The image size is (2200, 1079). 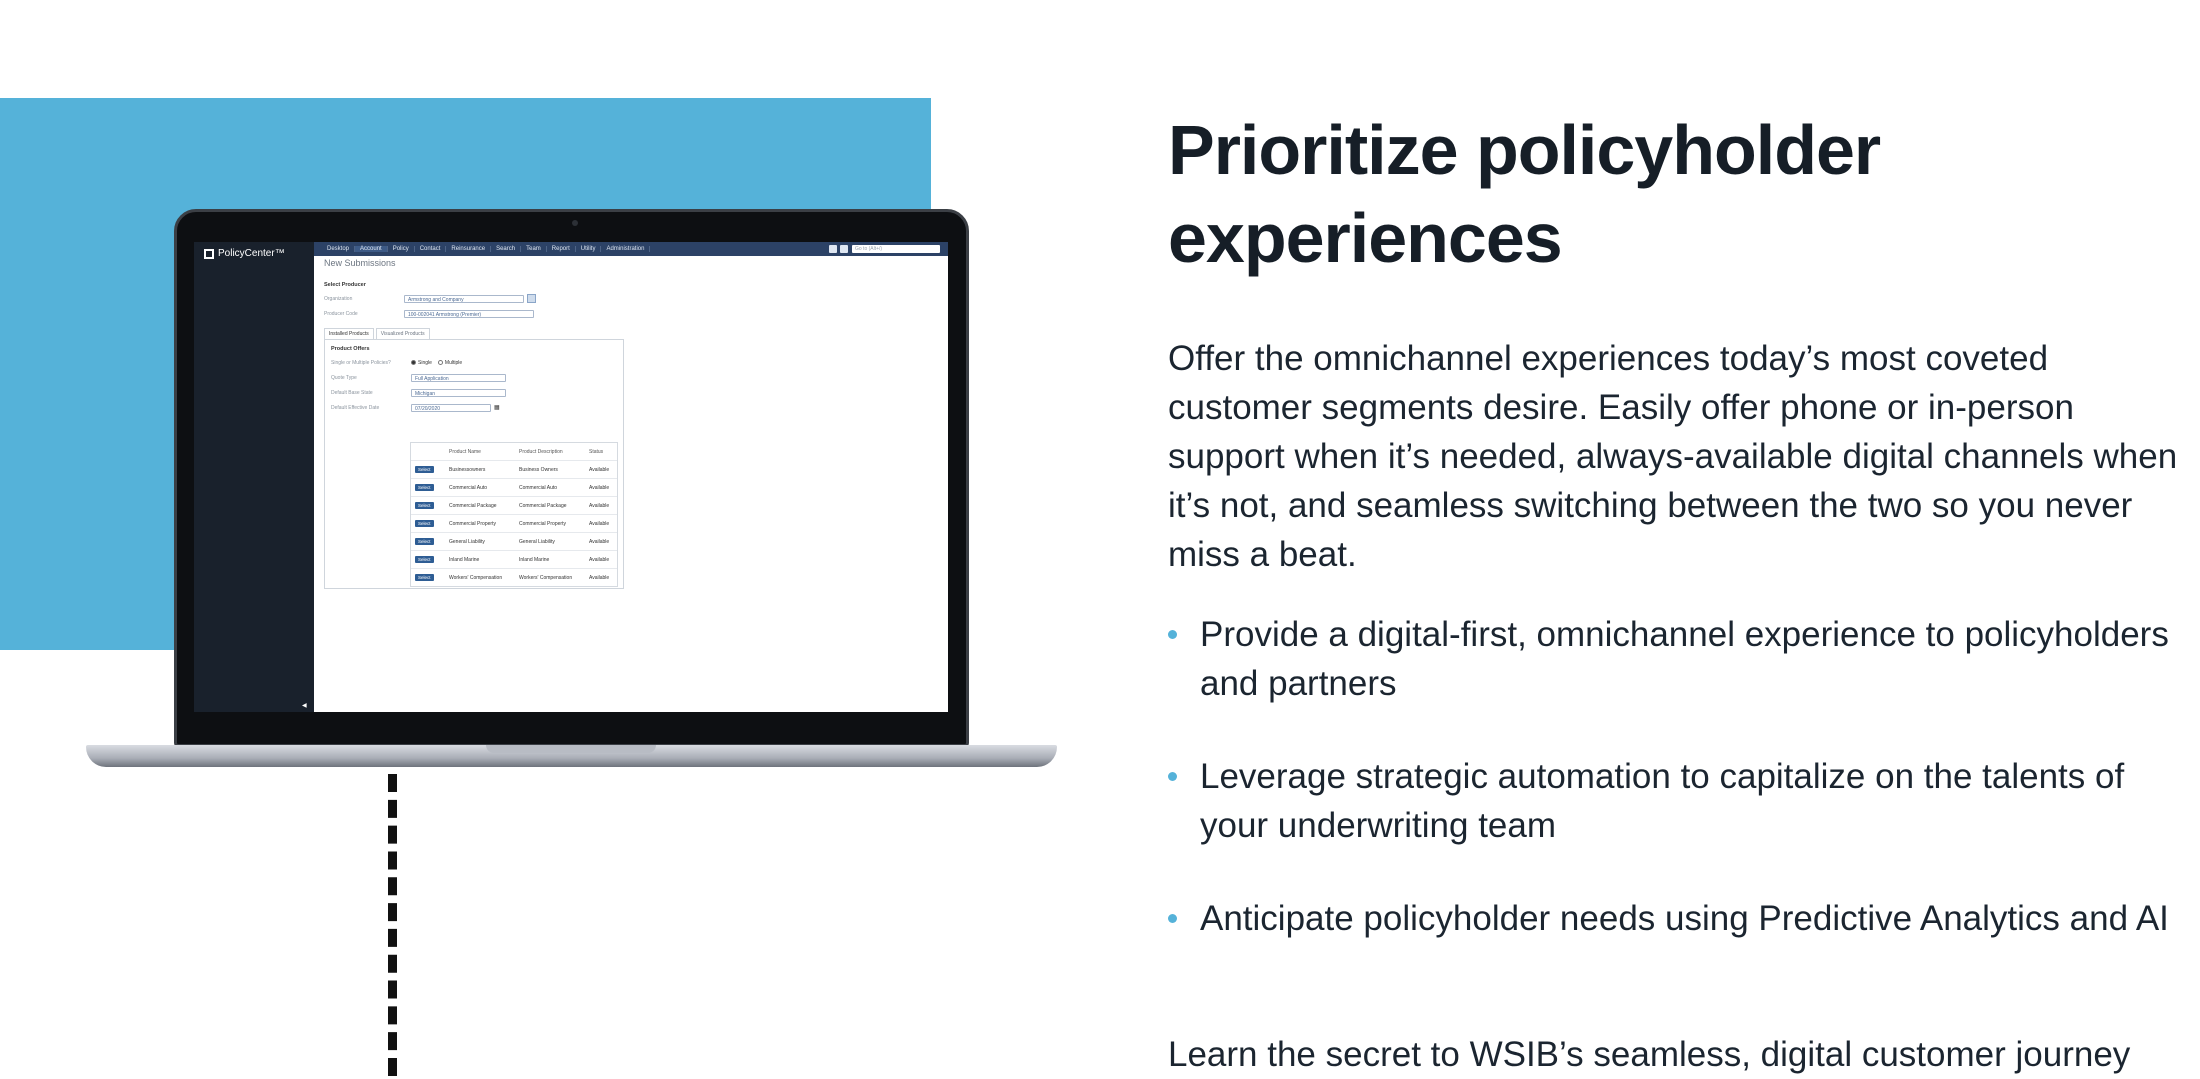 What do you see at coordinates (449, 363) in the screenshot?
I see `radio-multiple: Multiple` at bounding box center [449, 363].